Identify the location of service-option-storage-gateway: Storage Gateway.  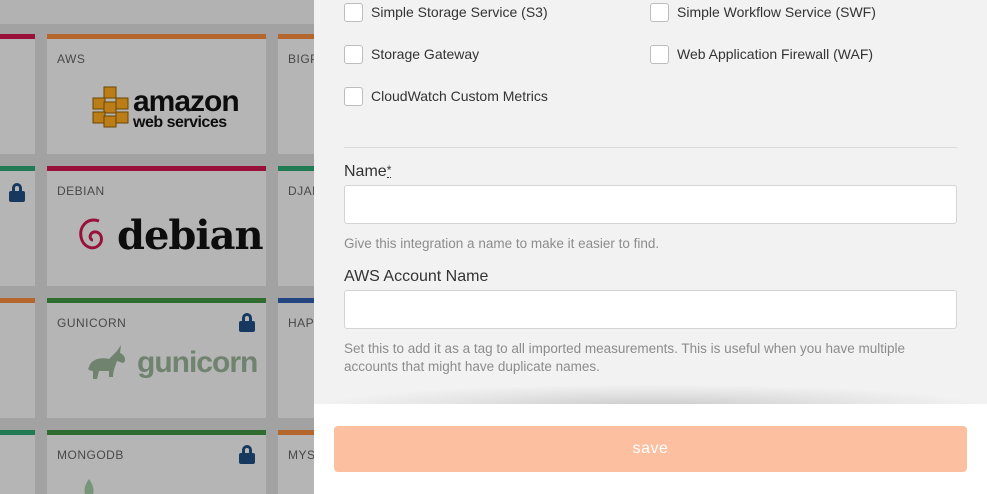
(411, 54).